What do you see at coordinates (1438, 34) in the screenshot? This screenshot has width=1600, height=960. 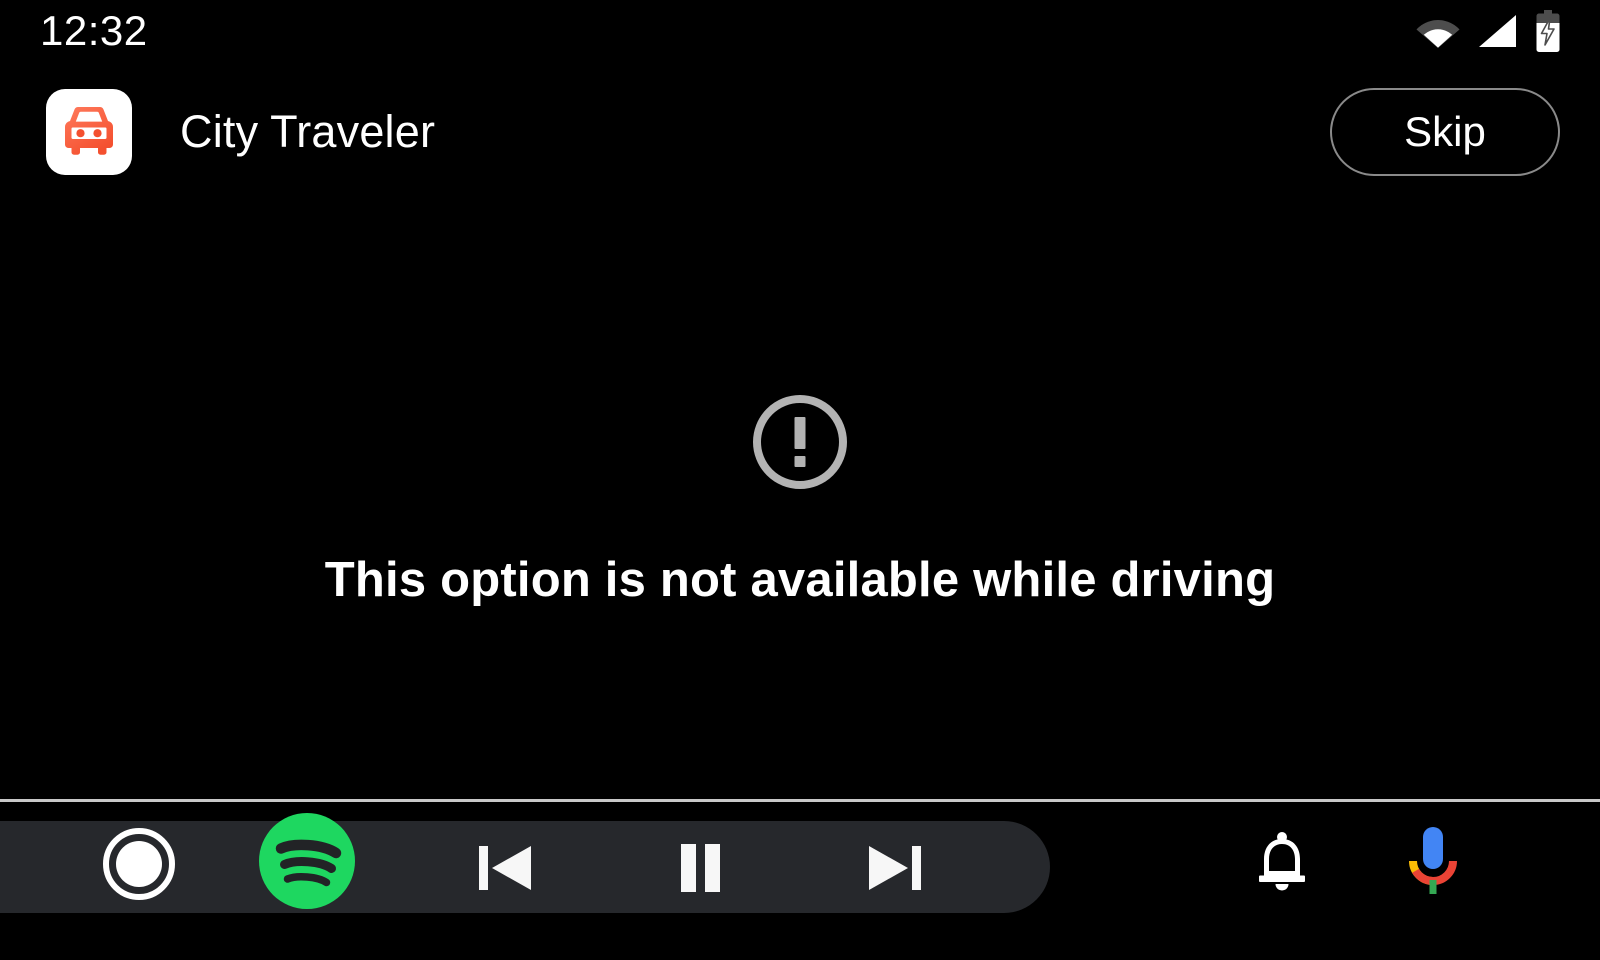 I see `wifi-icon` at bounding box center [1438, 34].